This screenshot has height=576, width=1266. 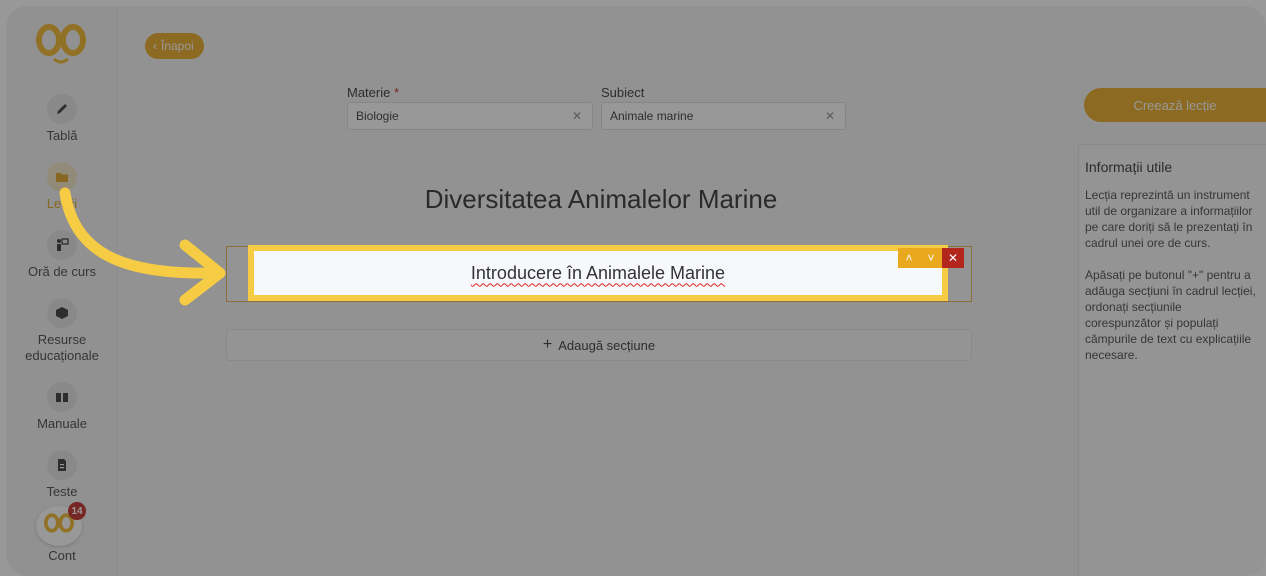 I want to click on move-down-button: ˅, so click(x=931, y=258).